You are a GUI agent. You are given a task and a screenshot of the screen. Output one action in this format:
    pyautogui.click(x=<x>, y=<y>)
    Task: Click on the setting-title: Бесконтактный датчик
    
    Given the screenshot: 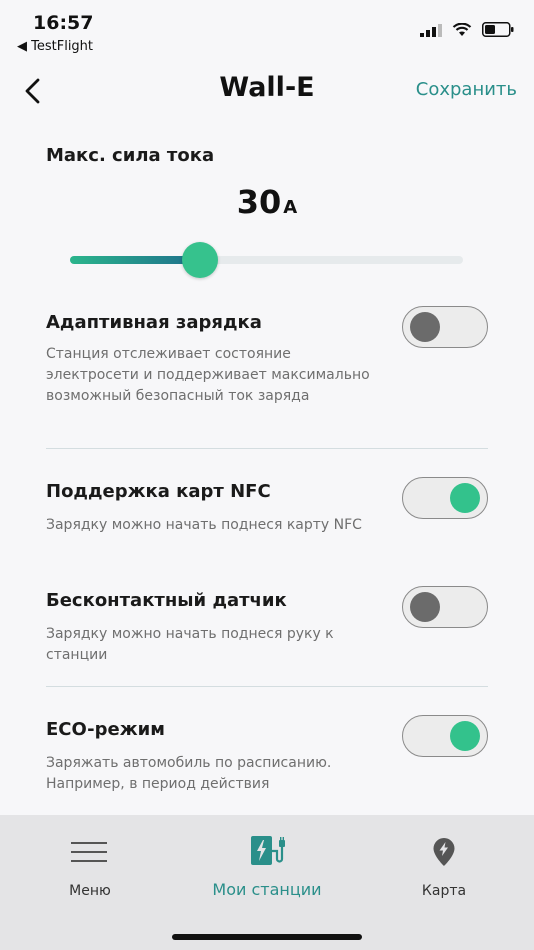 What is the action you would take?
    pyautogui.click(x=166, y=600)
    